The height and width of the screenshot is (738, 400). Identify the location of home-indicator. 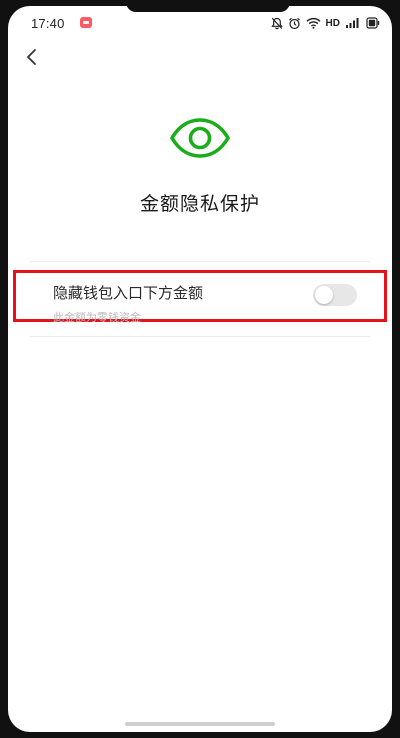
(200, 724).